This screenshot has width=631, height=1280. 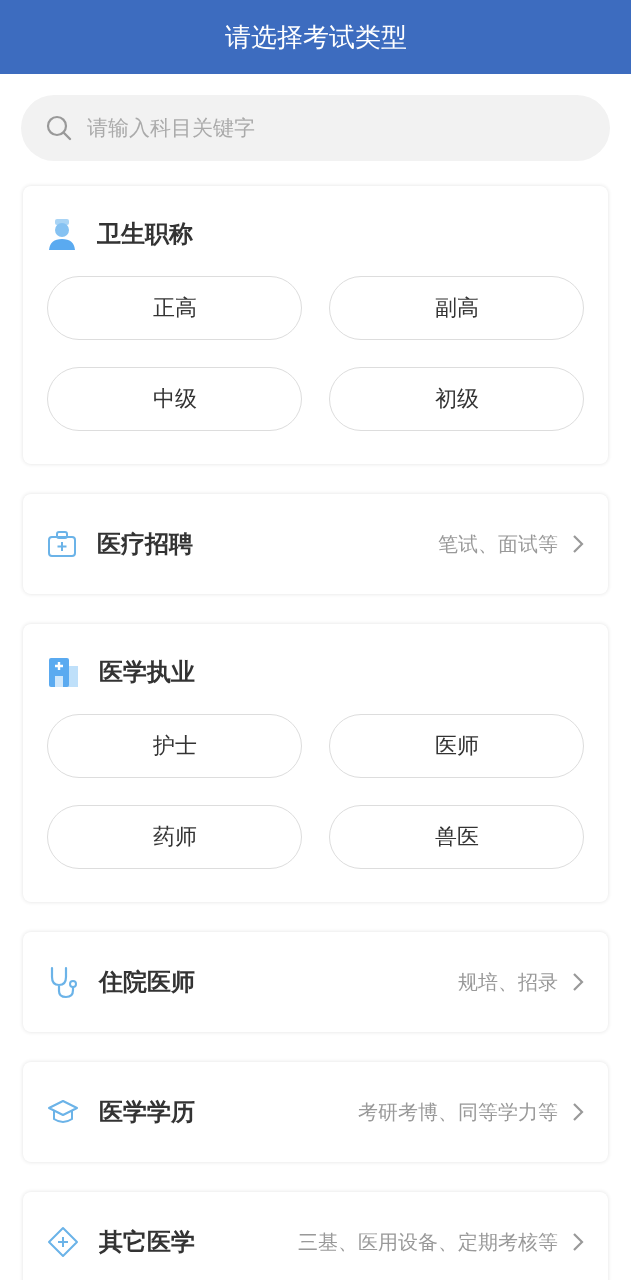 What do you see at coordinates (147, 672) in the screenshot?
I see `category-title: 医学执业` at bounding box center [147, 672].